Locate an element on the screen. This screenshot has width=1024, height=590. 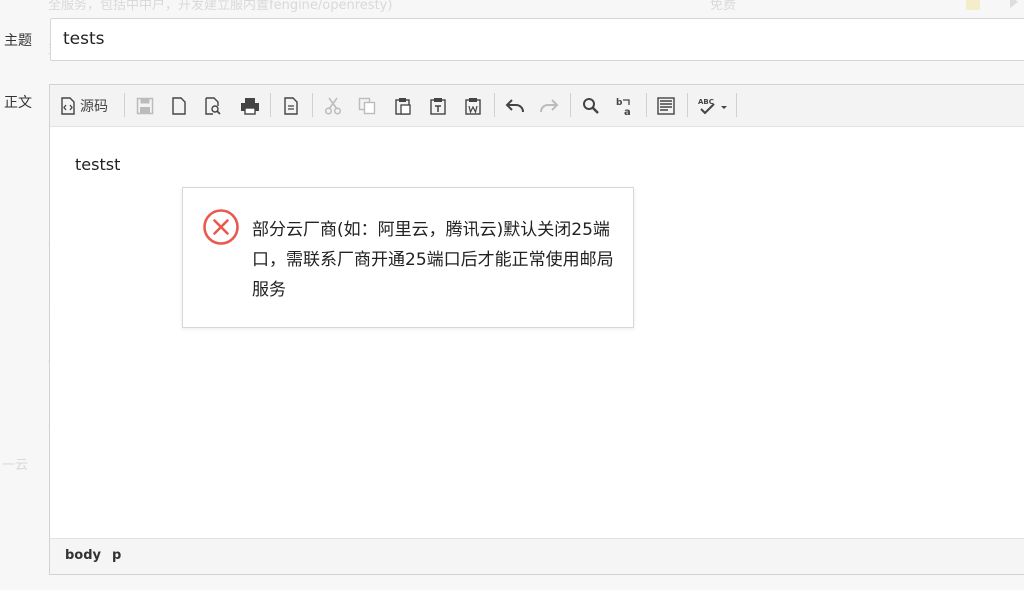
background-row-text: 全服务，包括中中户，开发建立服内置fengine/openresty) is located at coordinates (220, 6).